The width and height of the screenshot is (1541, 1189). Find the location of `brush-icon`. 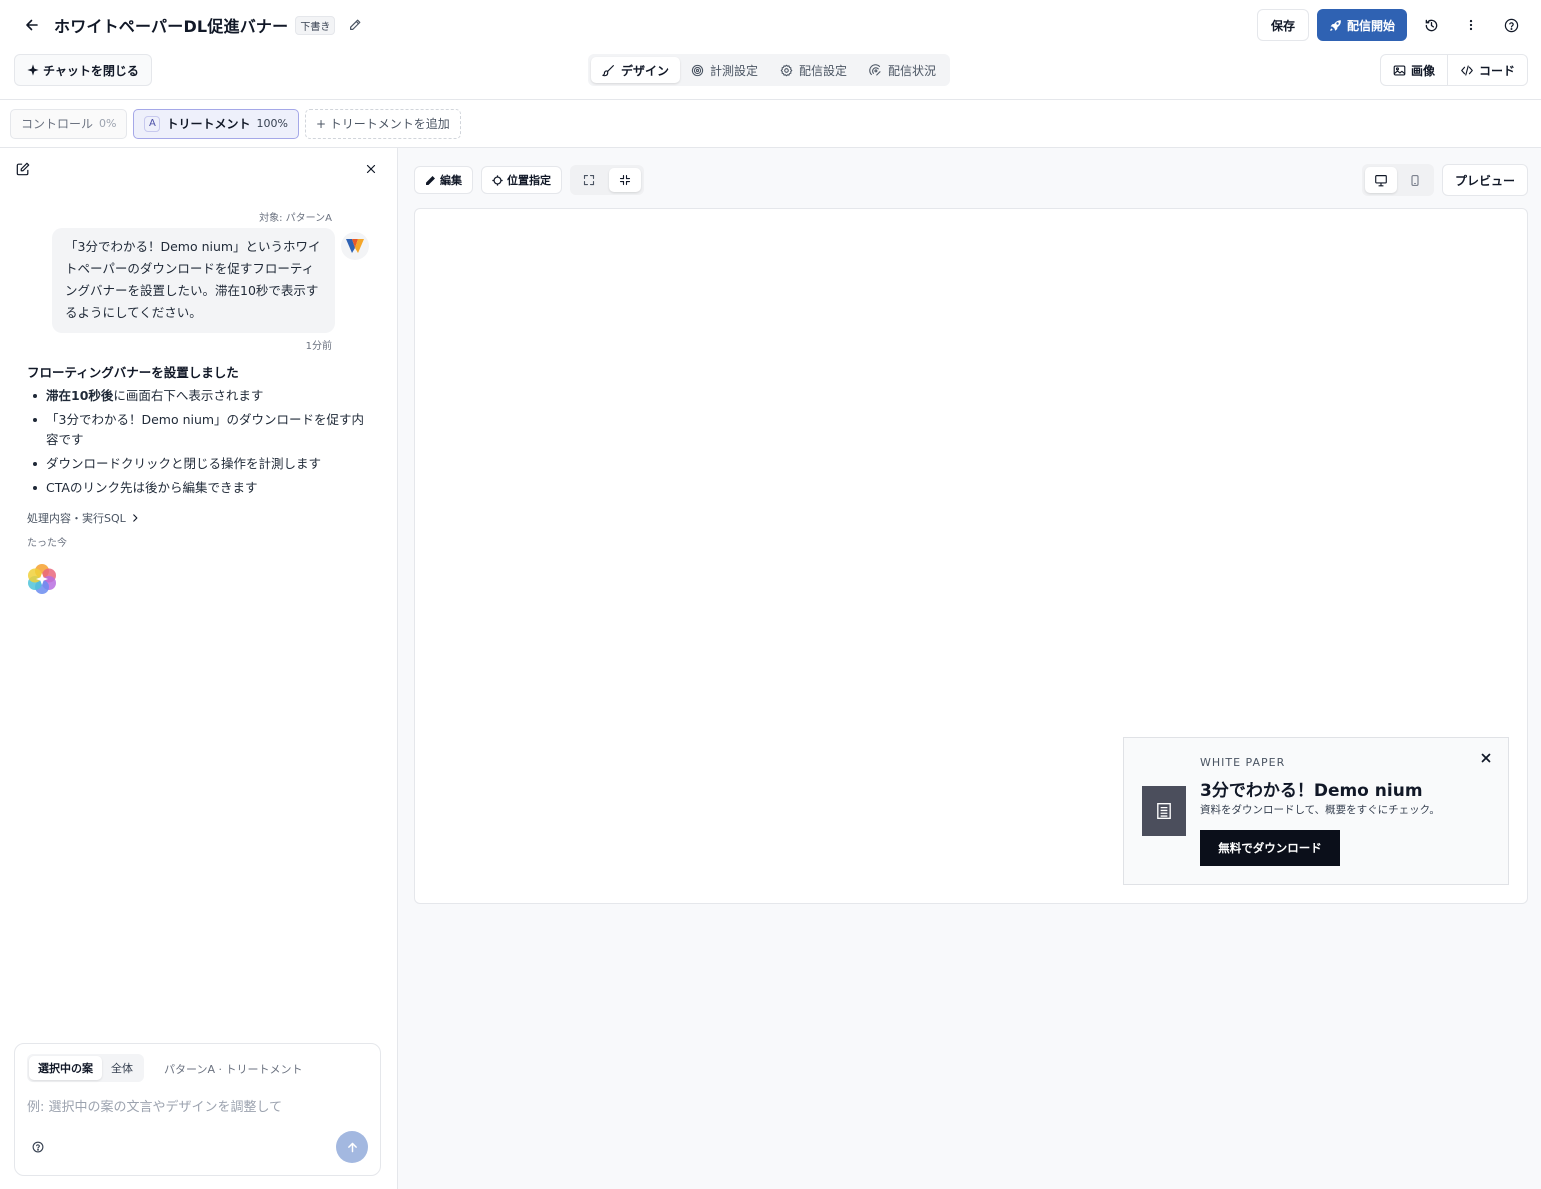

brush-icon is located at coordinates (608, 70).